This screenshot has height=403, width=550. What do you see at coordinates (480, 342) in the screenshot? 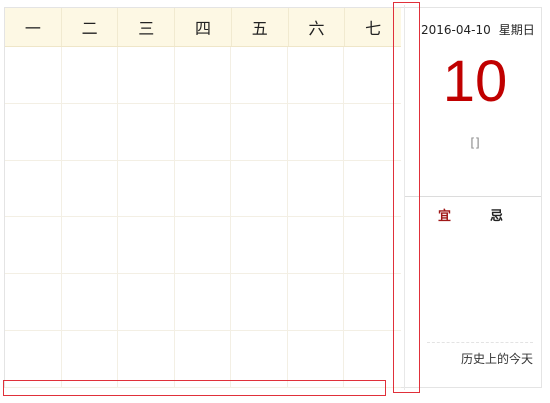
I see `history-divider` at bounding box center [480, 342].